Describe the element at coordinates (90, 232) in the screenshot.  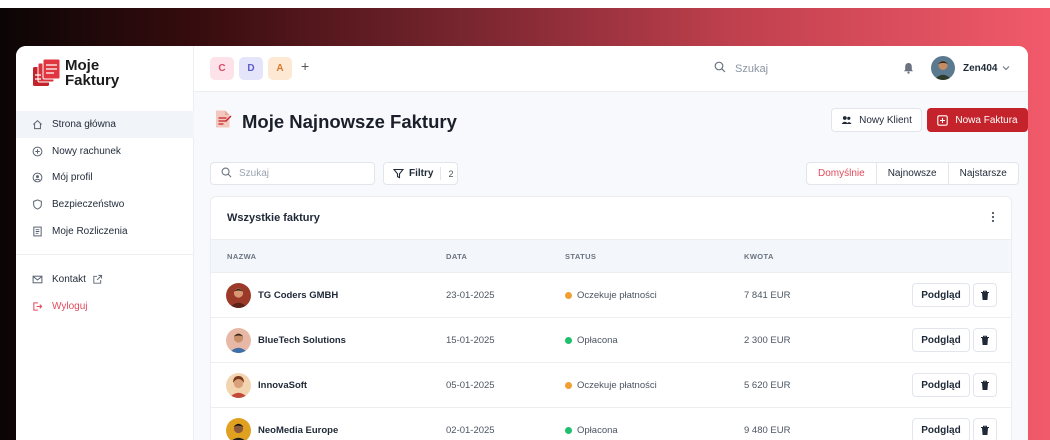
I see `sidebar-item-label: Moje Rozliczenia` at that location.